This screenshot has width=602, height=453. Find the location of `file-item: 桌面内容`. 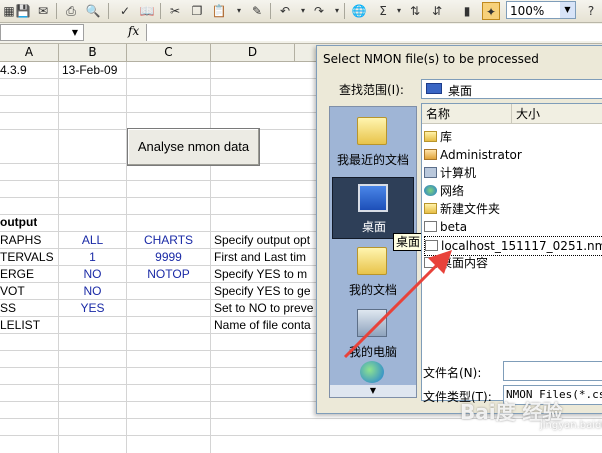

file-item: 桌面内容 is located at coordinates (456, 263).